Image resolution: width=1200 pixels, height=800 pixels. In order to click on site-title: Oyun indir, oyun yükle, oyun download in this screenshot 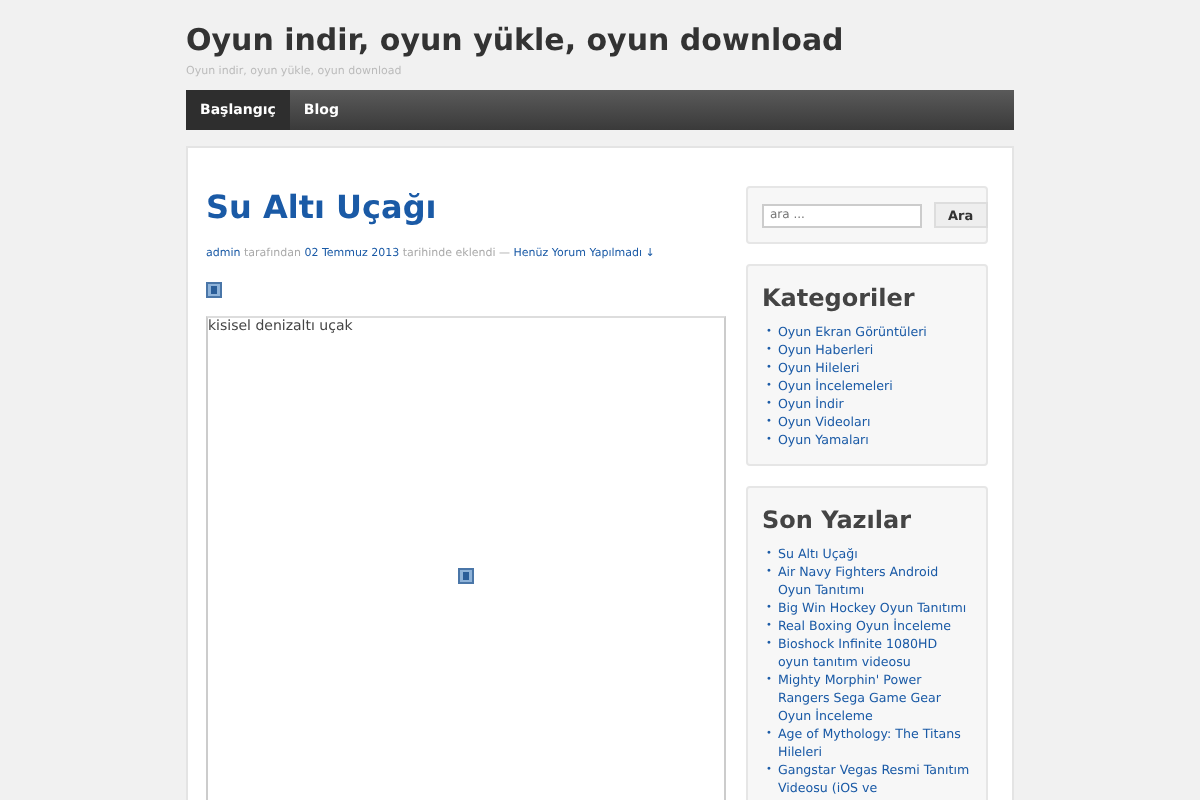, I will do `click(600, 40)`.